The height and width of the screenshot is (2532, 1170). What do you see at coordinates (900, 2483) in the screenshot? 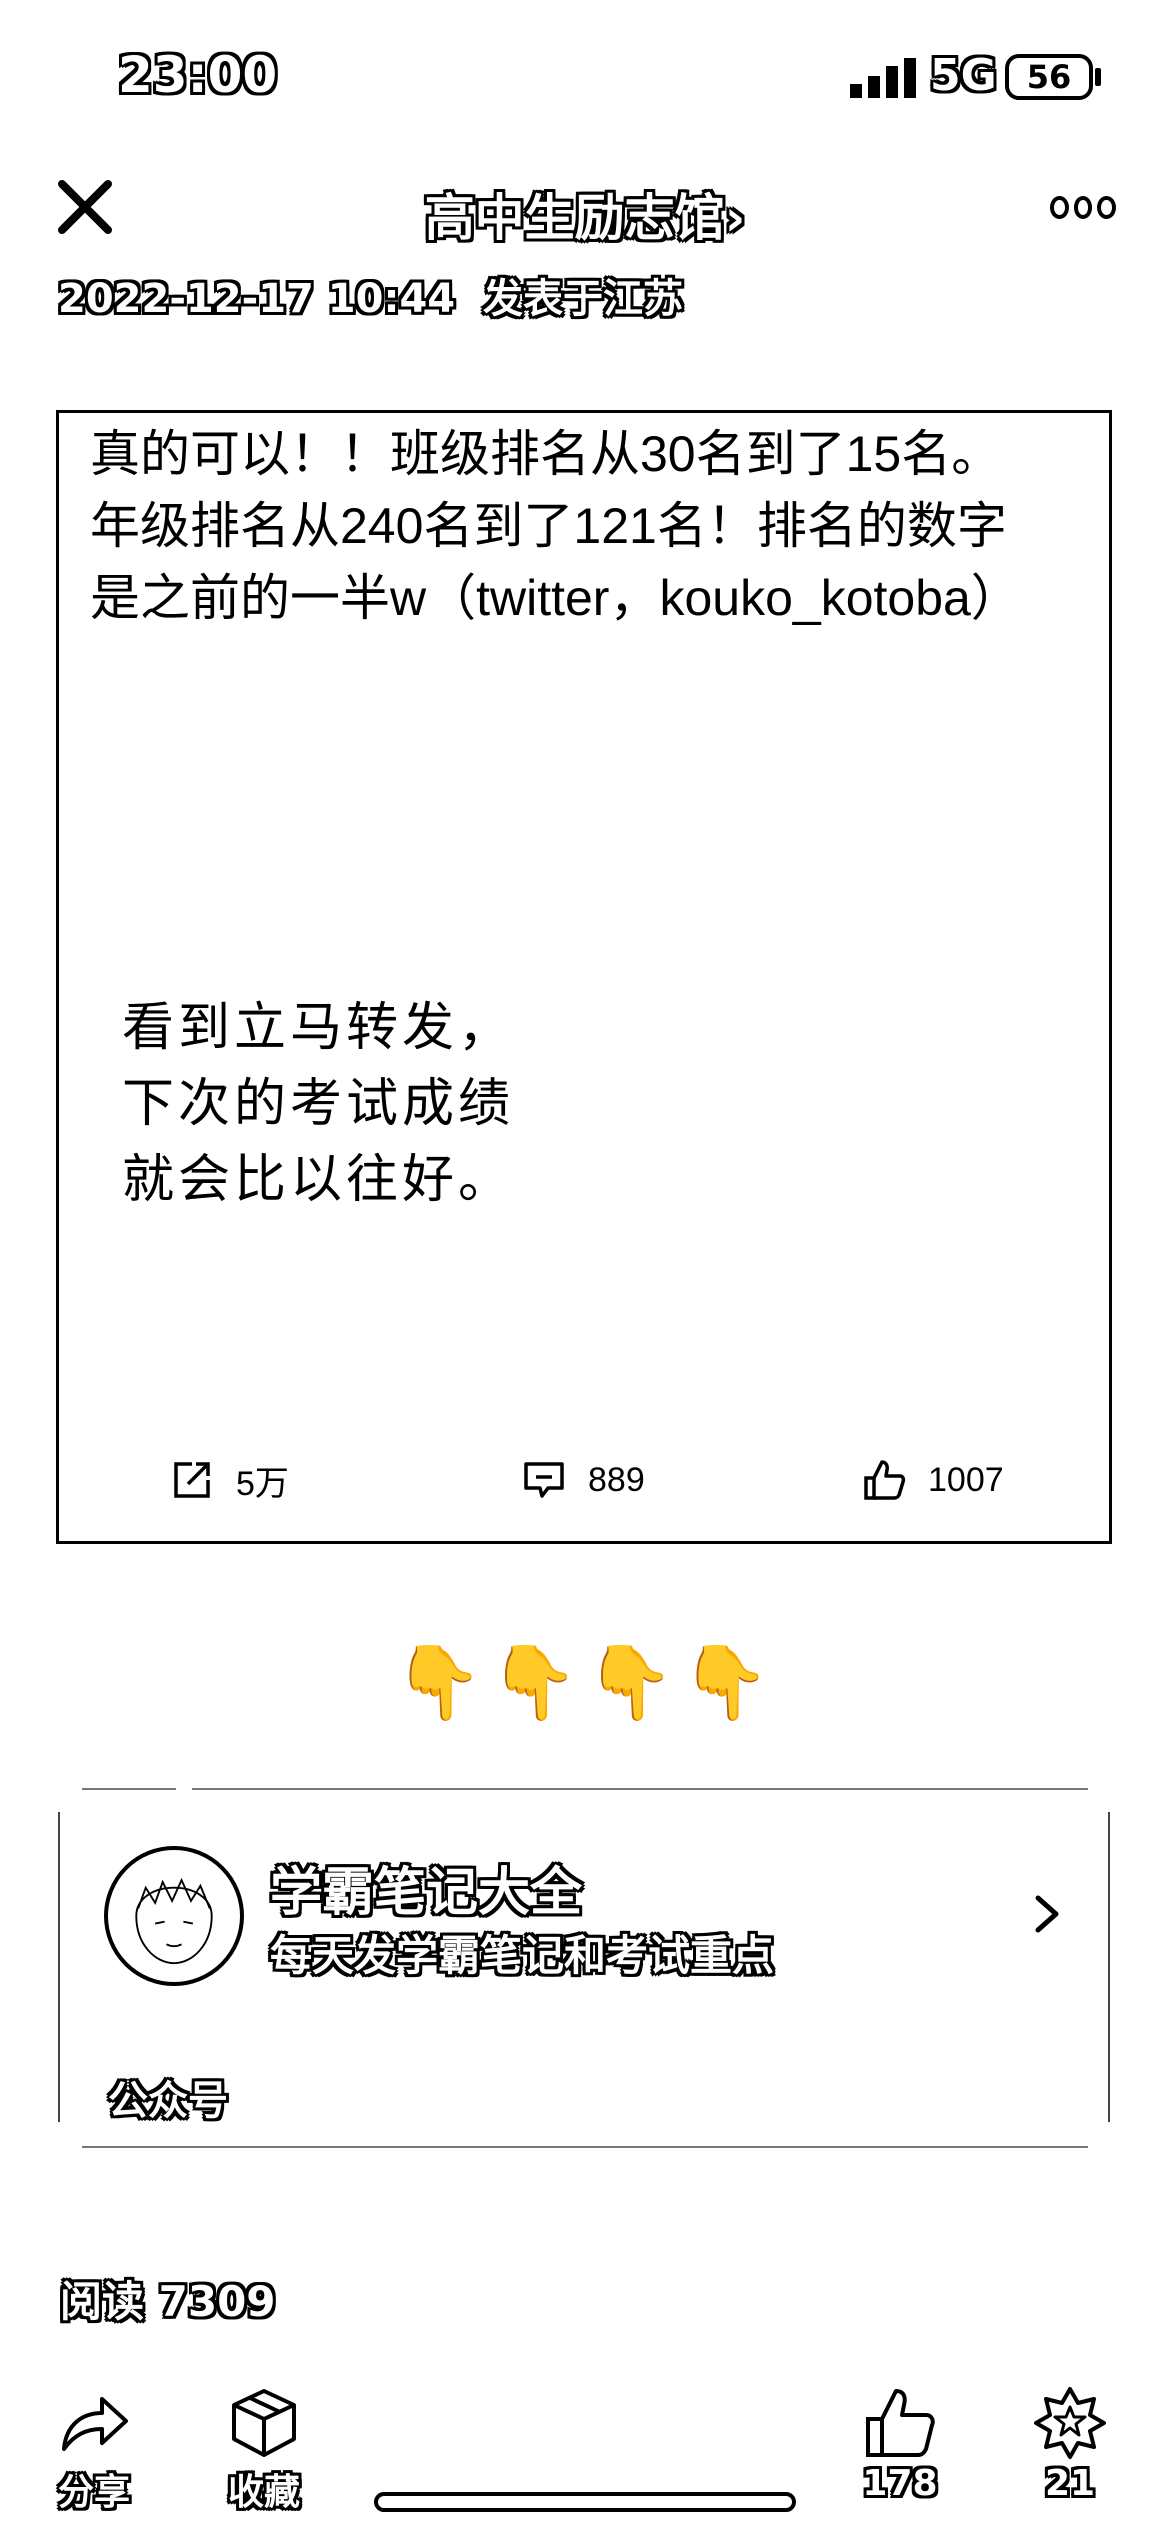
I see `like-count-bottom: 178` at bounding box center [900, 2483].